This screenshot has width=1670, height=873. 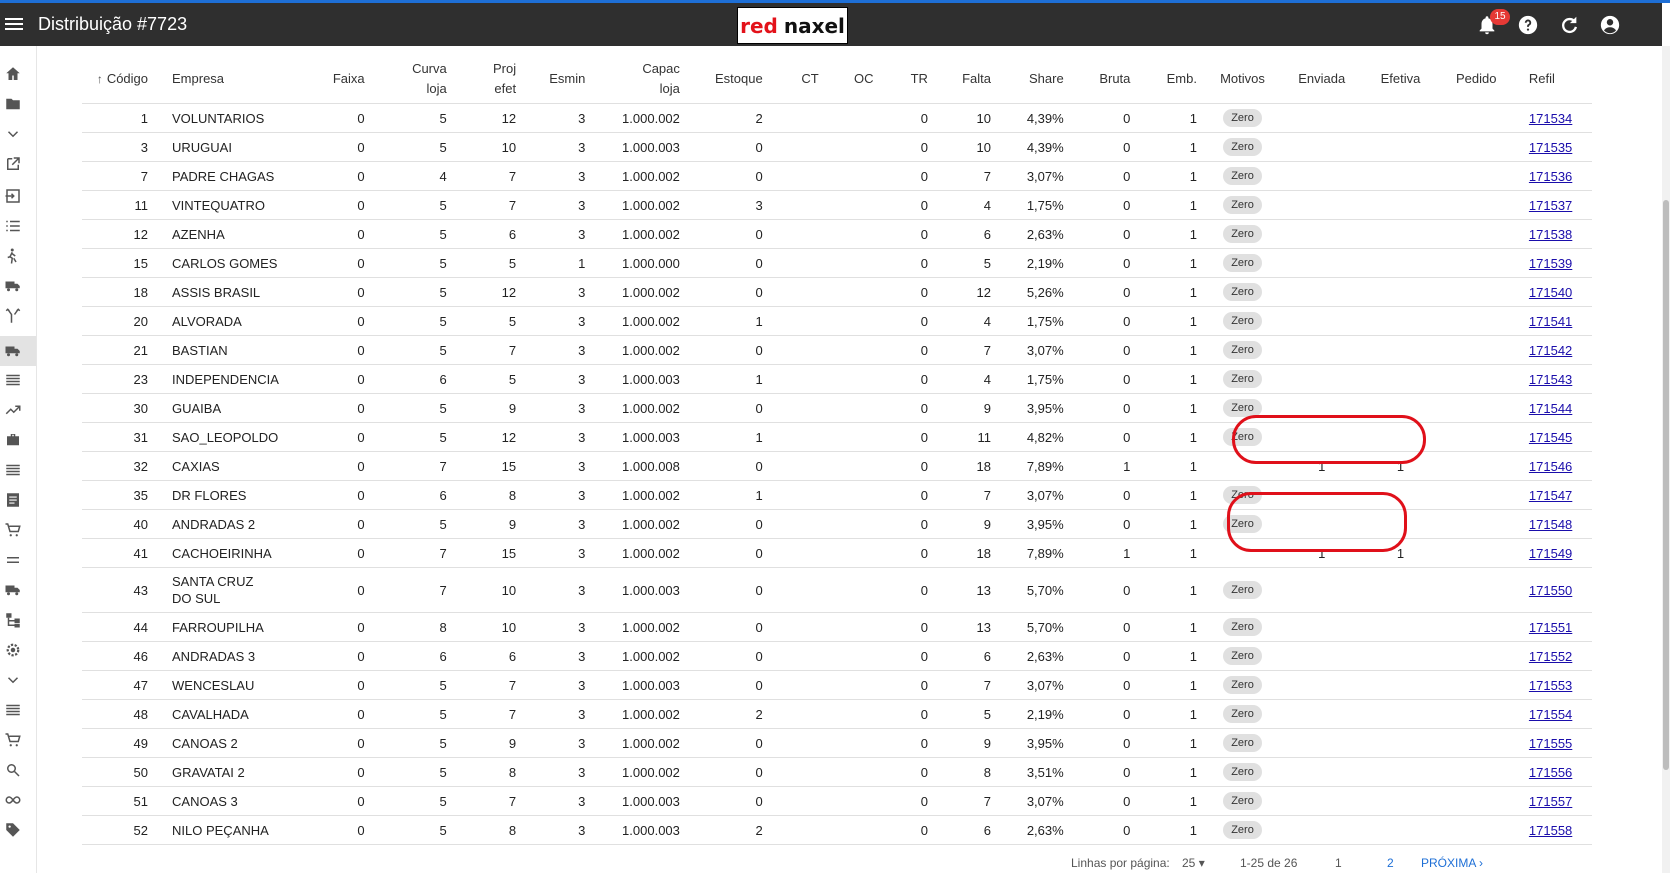 What do you see at coordinates (13, 560) in the screenshot?
I see `equals-icon` at bounding box center [13, 560].